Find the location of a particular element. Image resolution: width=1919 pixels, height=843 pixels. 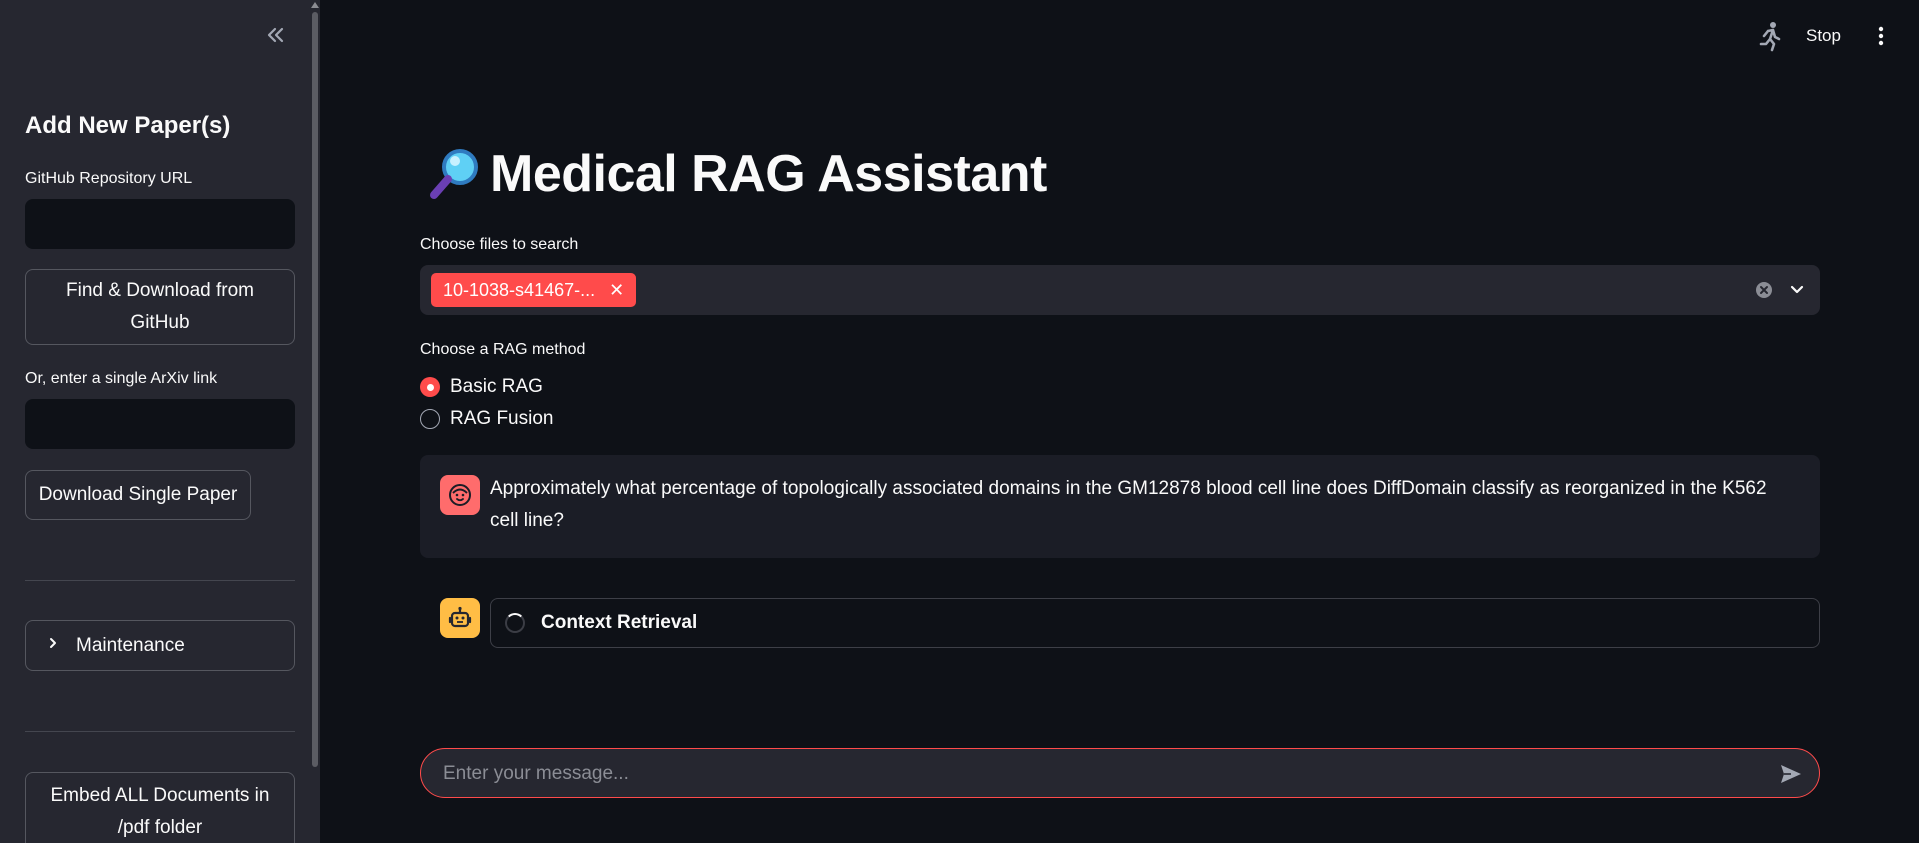

sidebar-scrollbar is located at coordinates (315, 421).